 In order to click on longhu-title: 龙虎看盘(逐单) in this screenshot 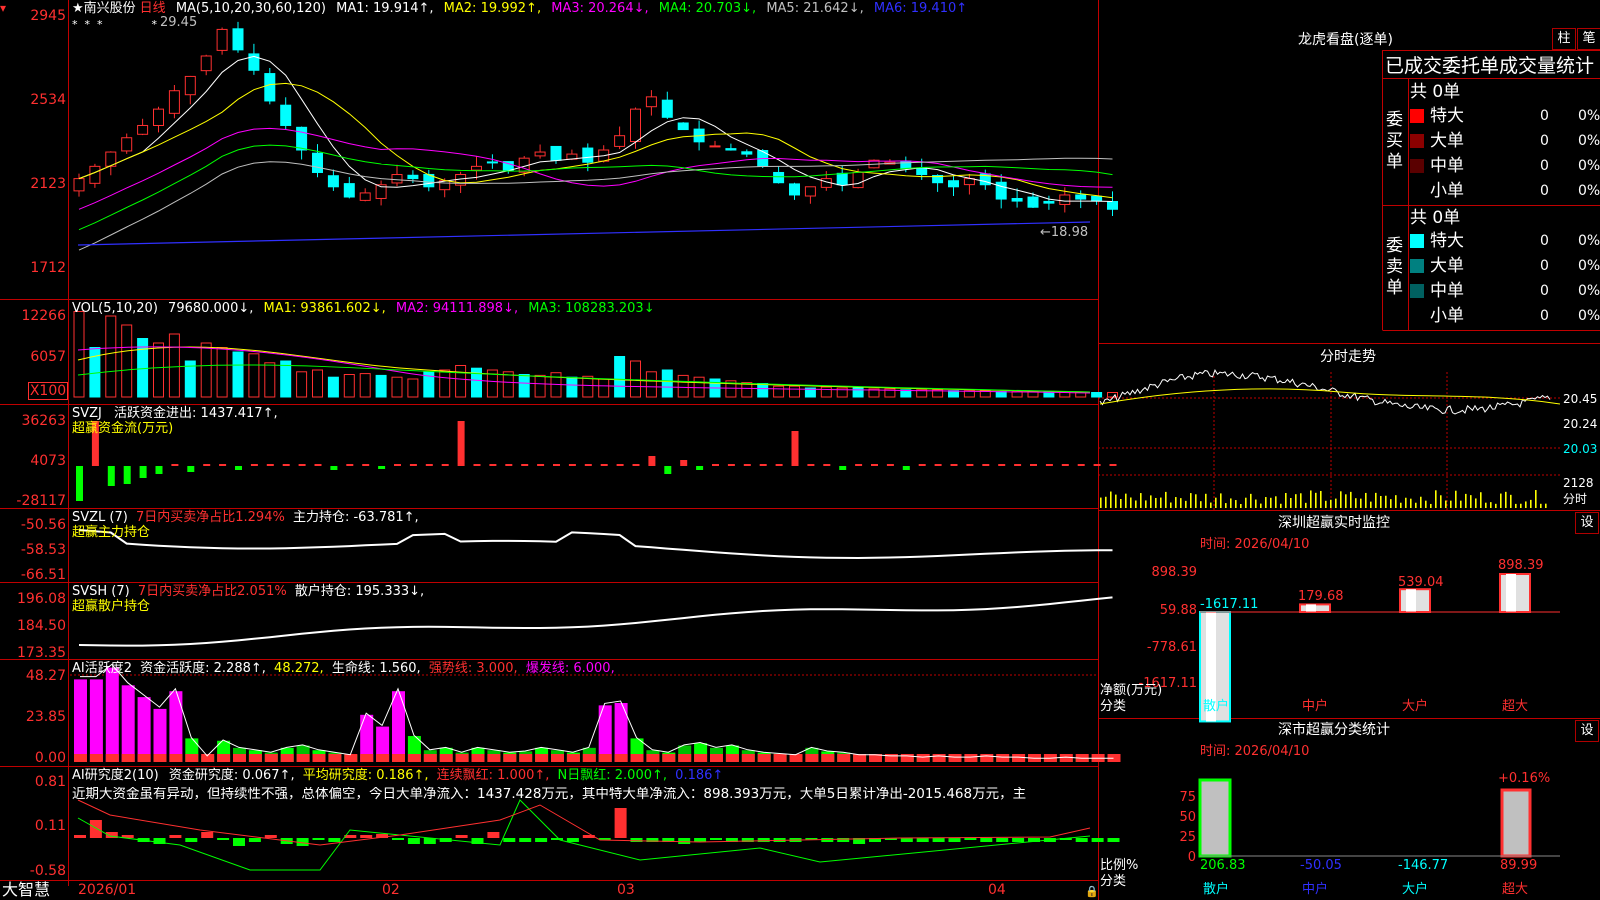, I will do `click(1345, 40)`.